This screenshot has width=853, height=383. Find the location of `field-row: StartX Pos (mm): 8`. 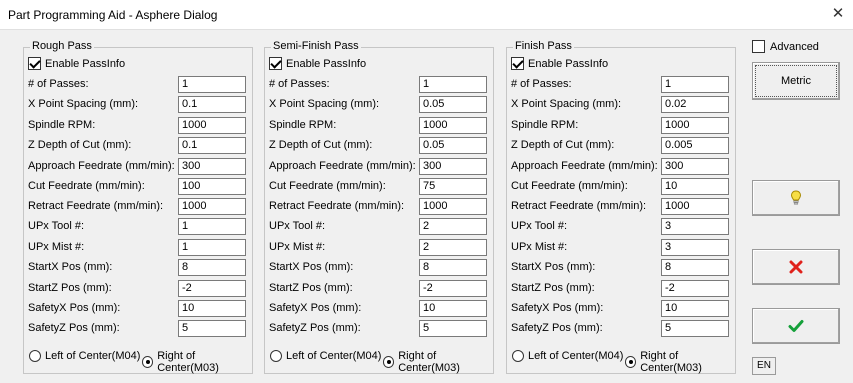

field-row: StartX Pos (mm): 8 is located at coordinates (138, 267).